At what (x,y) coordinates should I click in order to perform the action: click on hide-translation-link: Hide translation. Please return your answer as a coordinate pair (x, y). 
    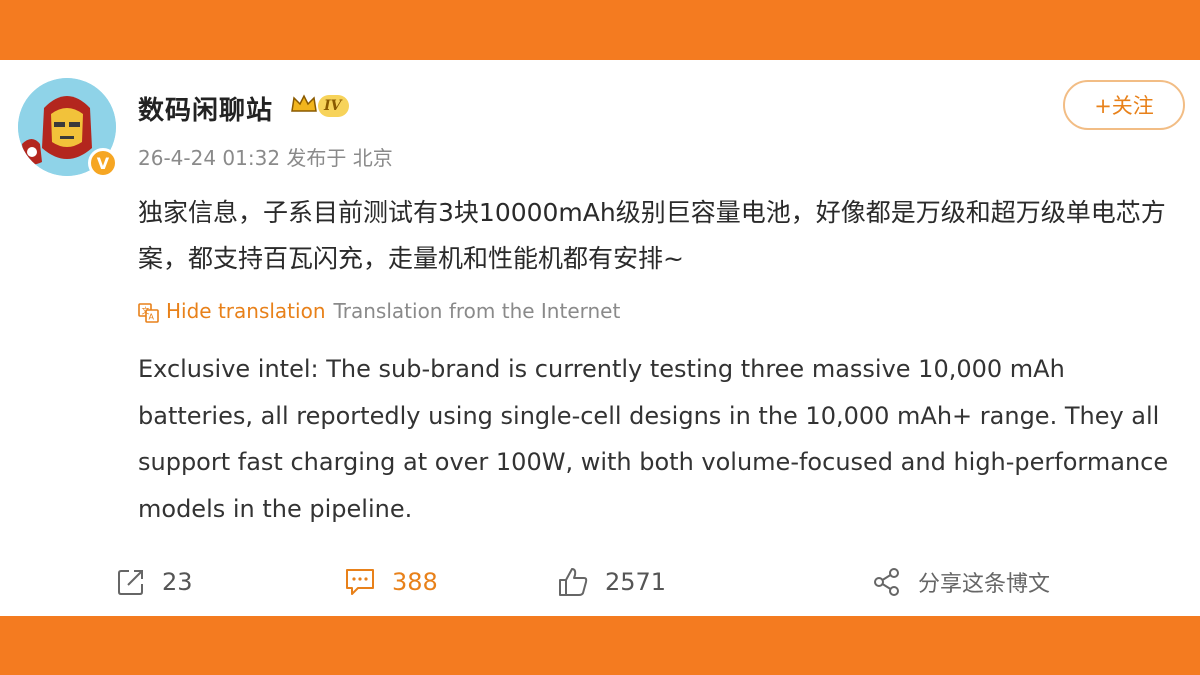
    Looking at the image, I should click on (246, 311).